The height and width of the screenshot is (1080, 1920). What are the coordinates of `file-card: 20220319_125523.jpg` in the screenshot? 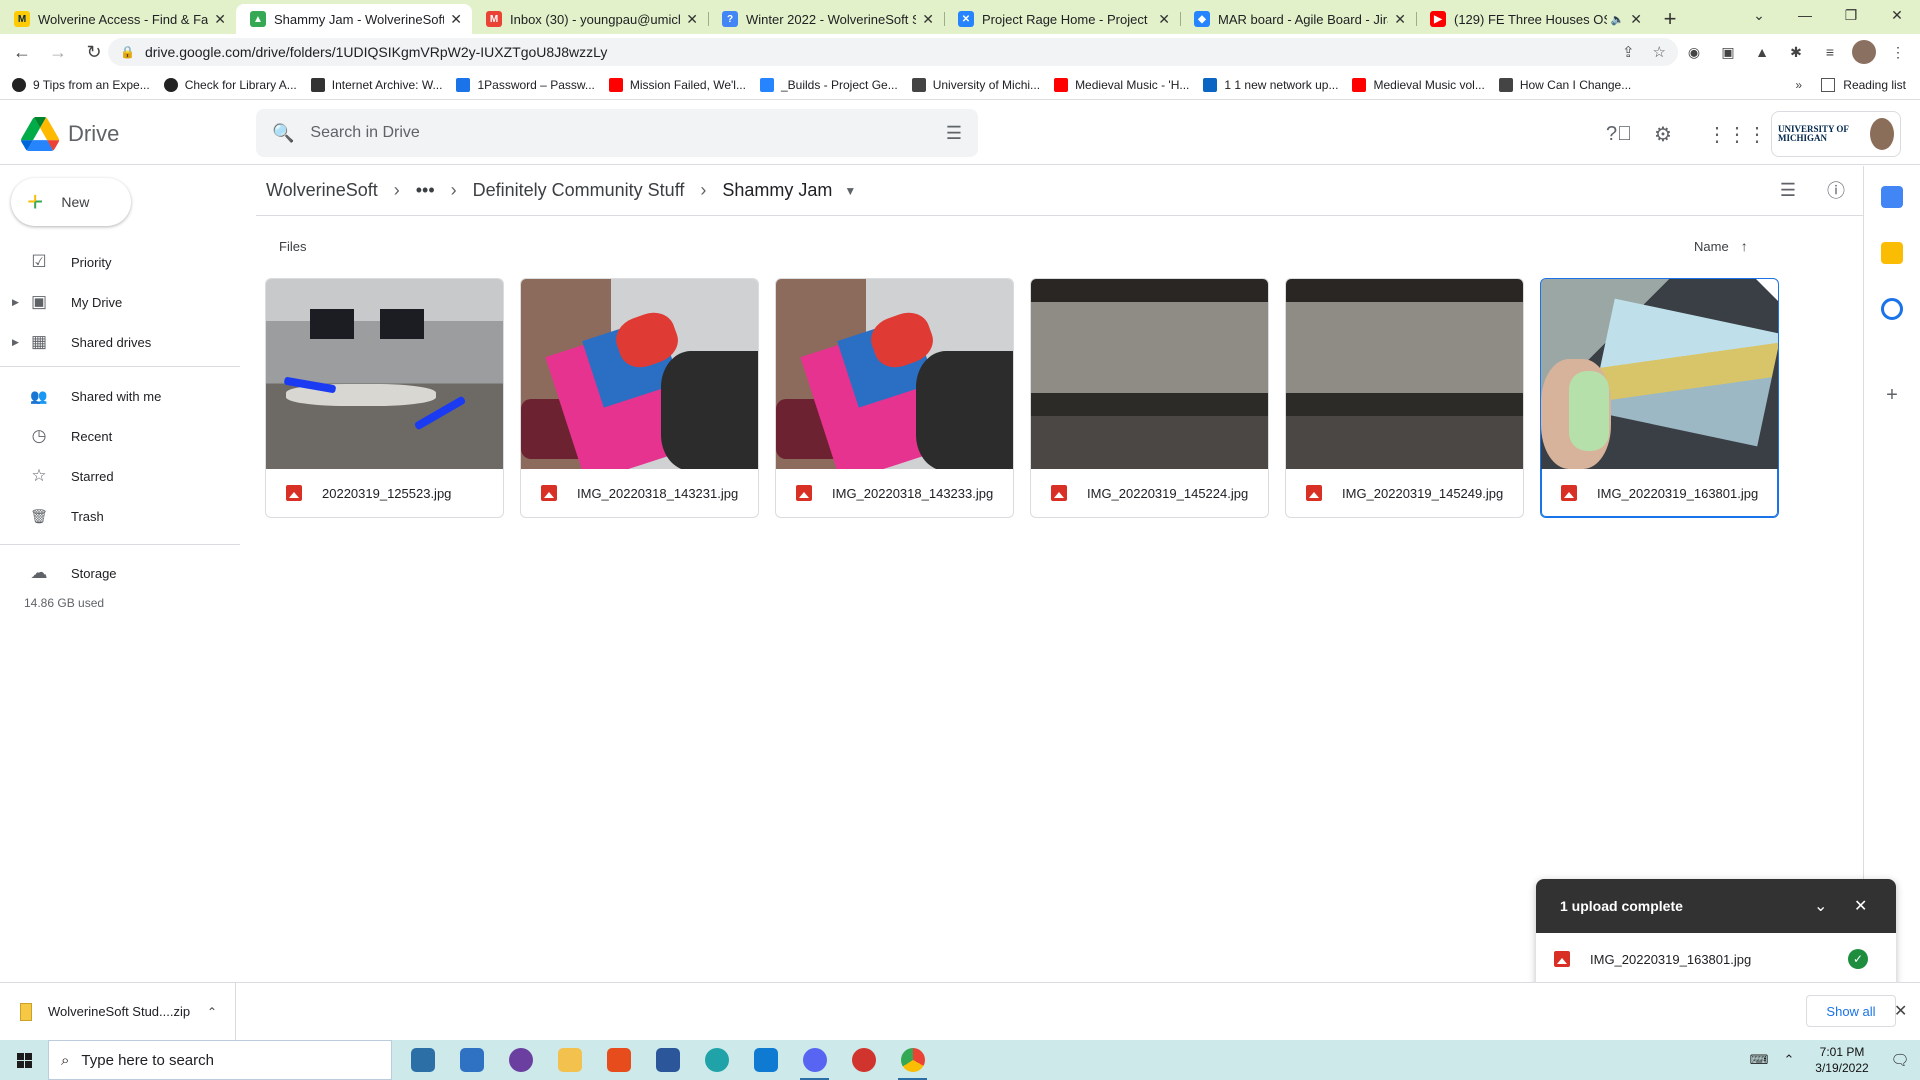 It's located at (384, 398).